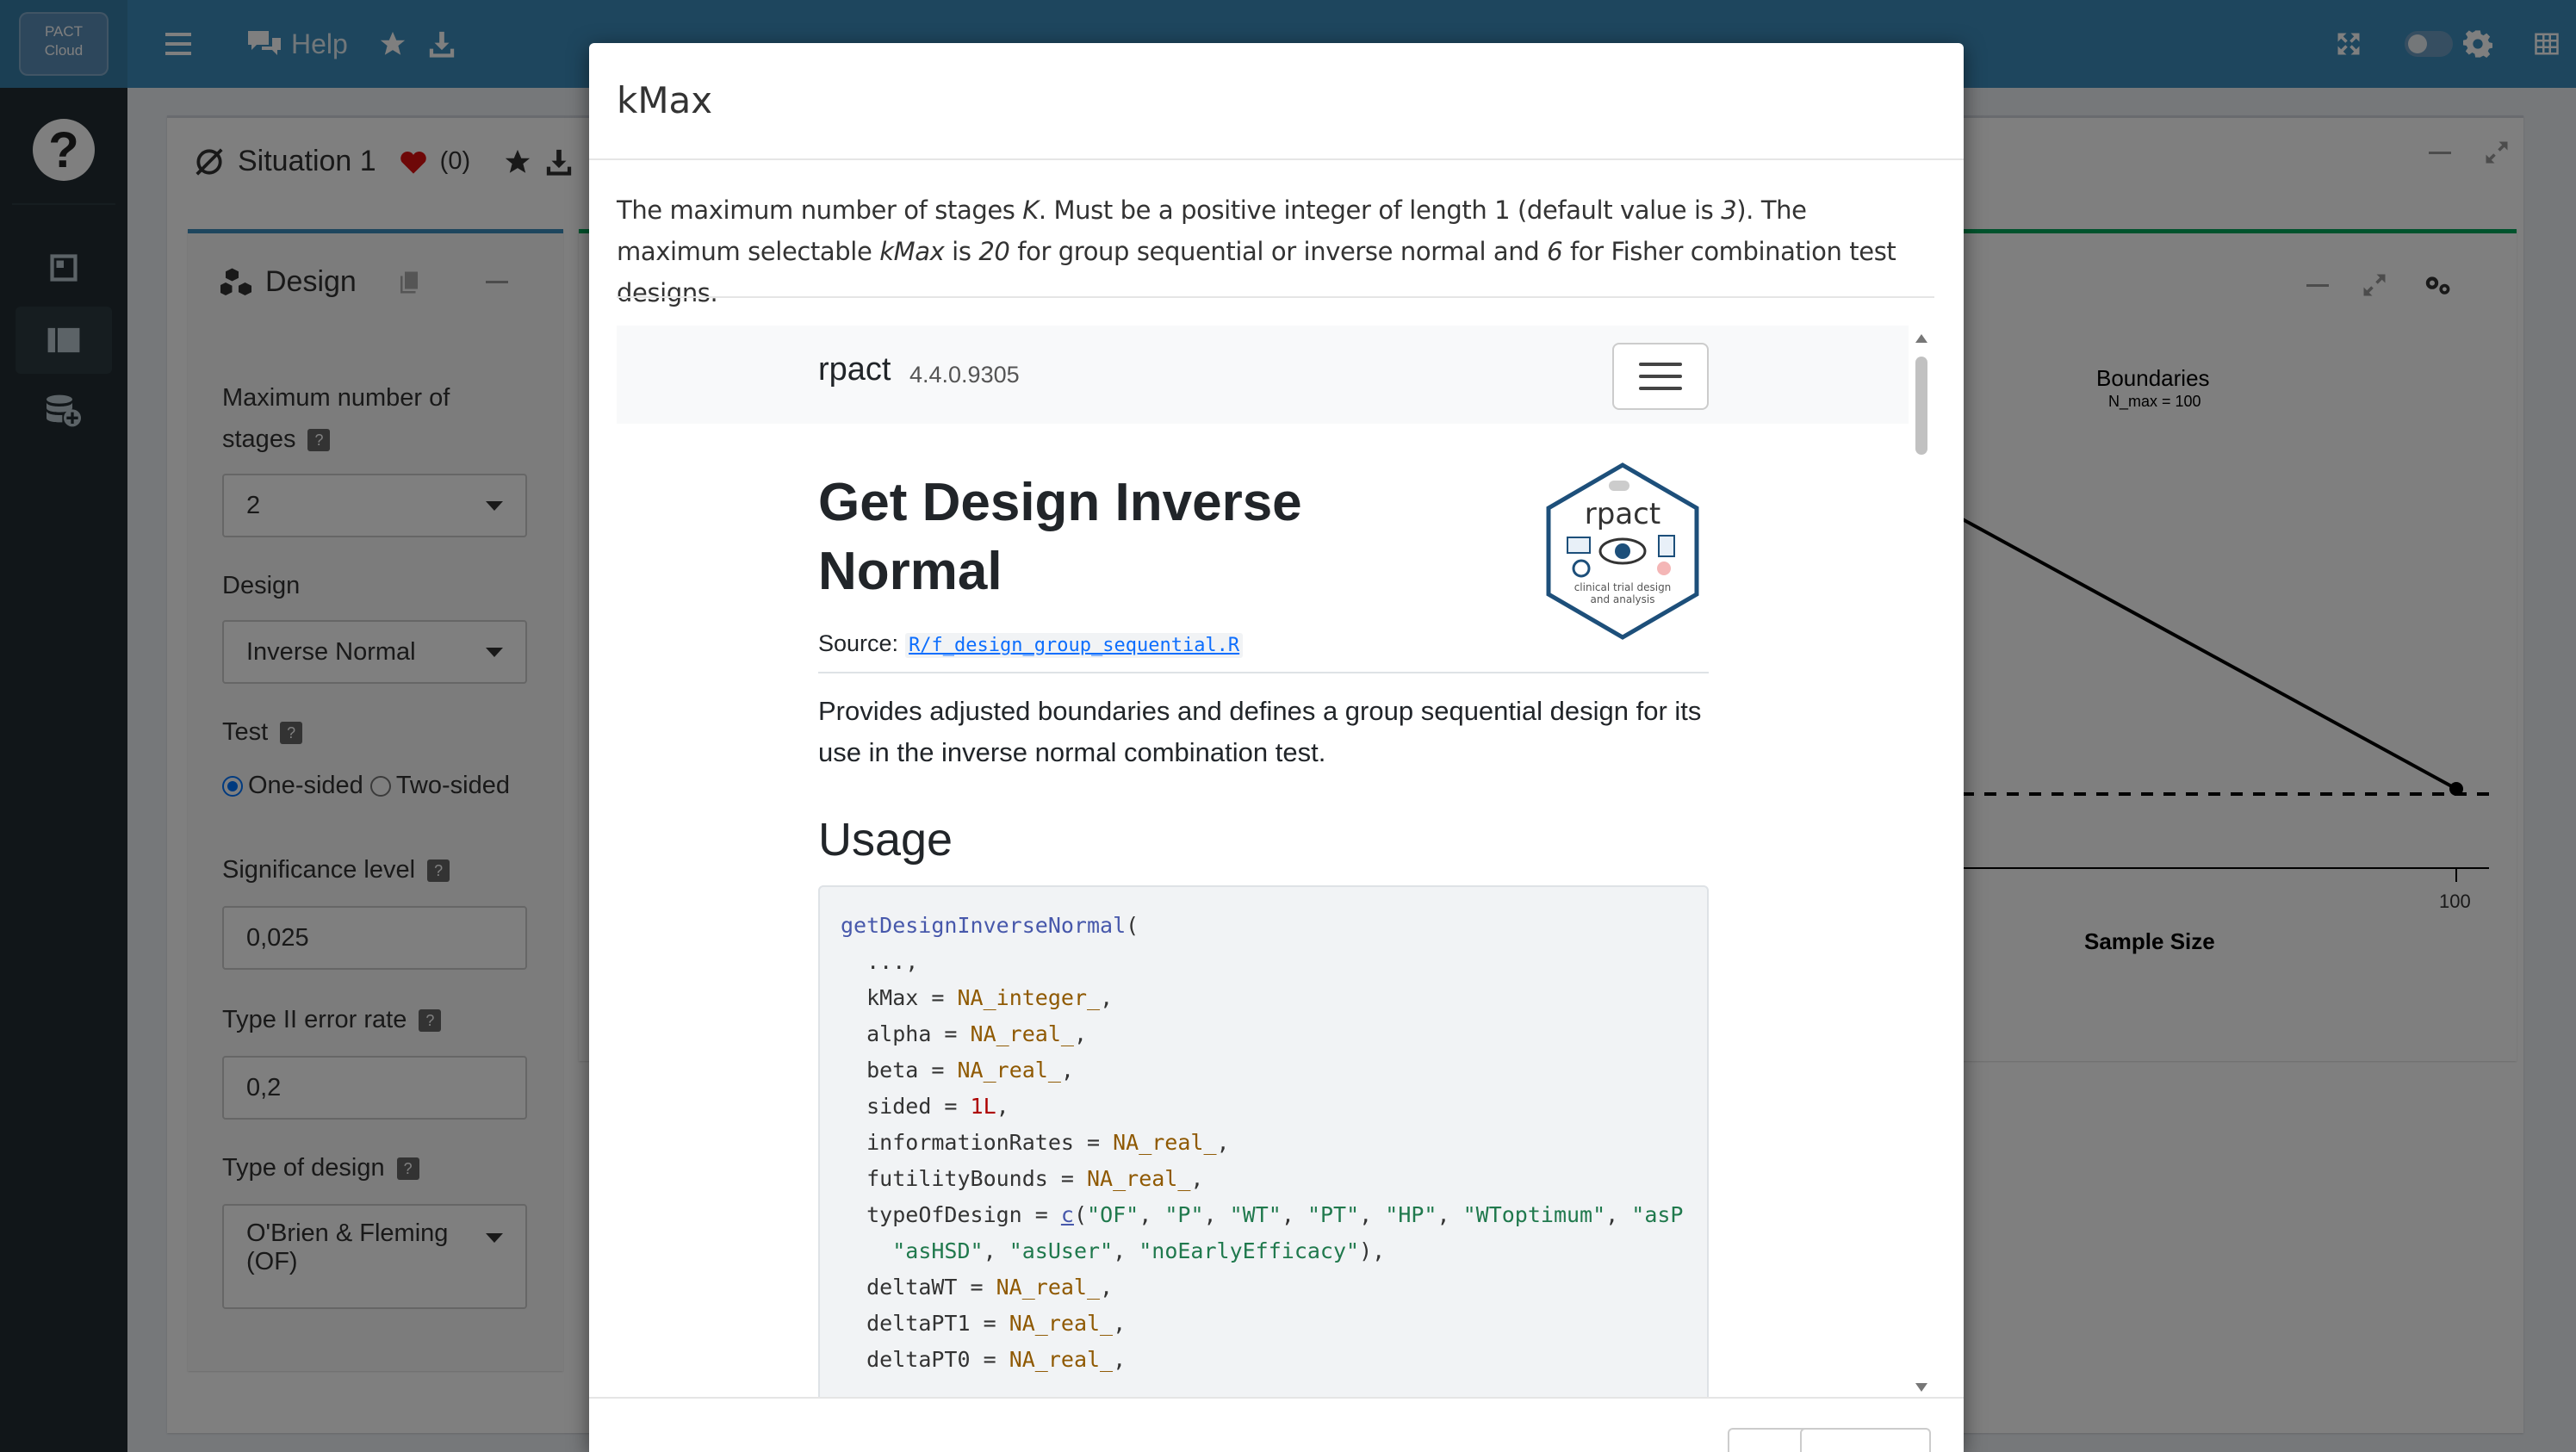 This screenshot has height=1452, width=2576. What do you see at coordinates (994, 252) in the screenshot?
I see `desc-twenty: 20` at bounding box center [994, 252].